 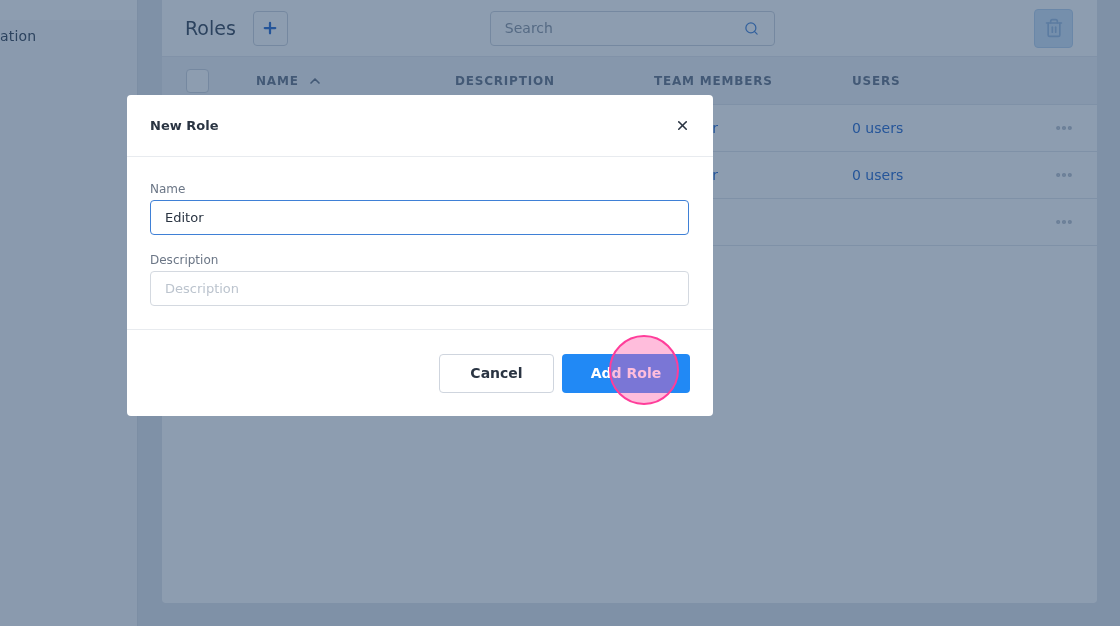 I want to click on search-icon, so click(x=751, y=28).